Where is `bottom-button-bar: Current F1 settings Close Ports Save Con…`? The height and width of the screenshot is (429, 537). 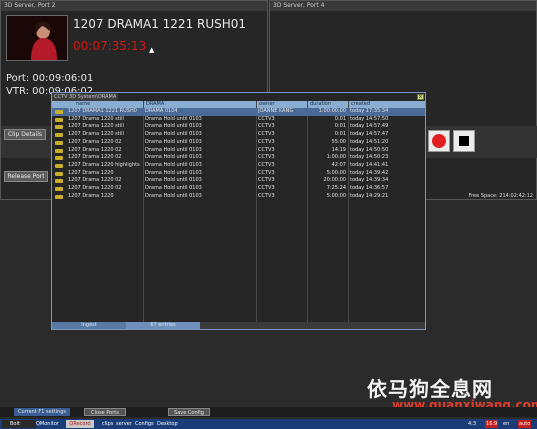 bottom-button-bar: Current F1 settings Close Ports Save Con… is located at coordinates (268, 412).